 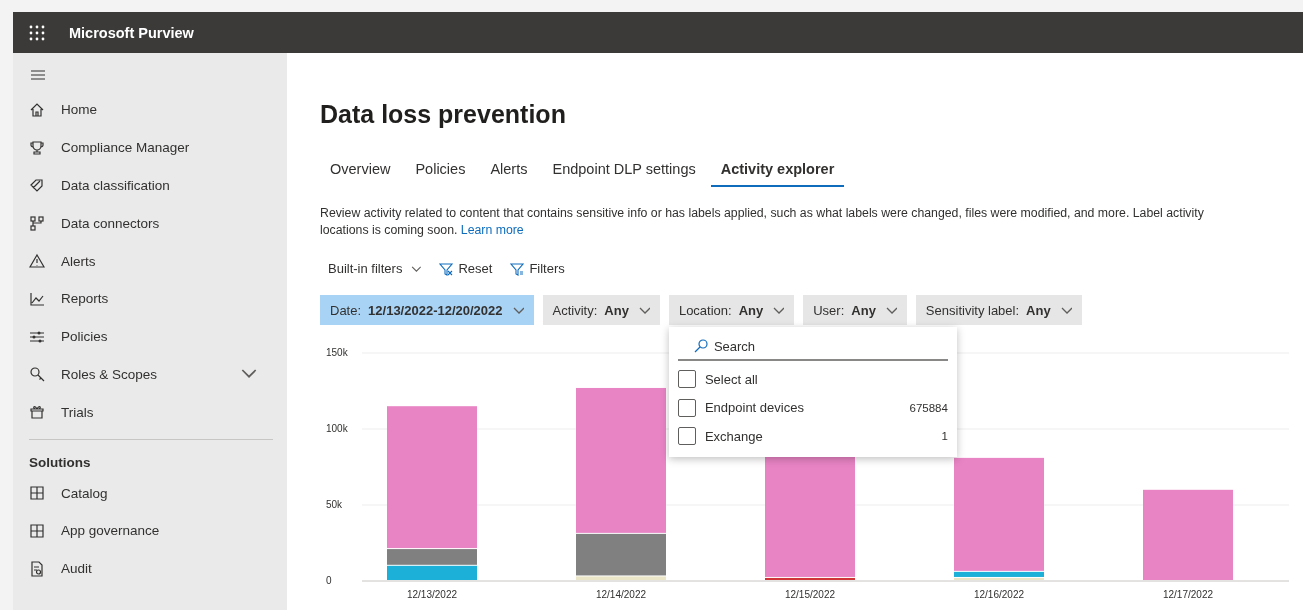 What do you see at coordinates (1188, 594) in the screenshot?
I see `axis-label: 12/17/2022` at bounding box center [1188, 594].